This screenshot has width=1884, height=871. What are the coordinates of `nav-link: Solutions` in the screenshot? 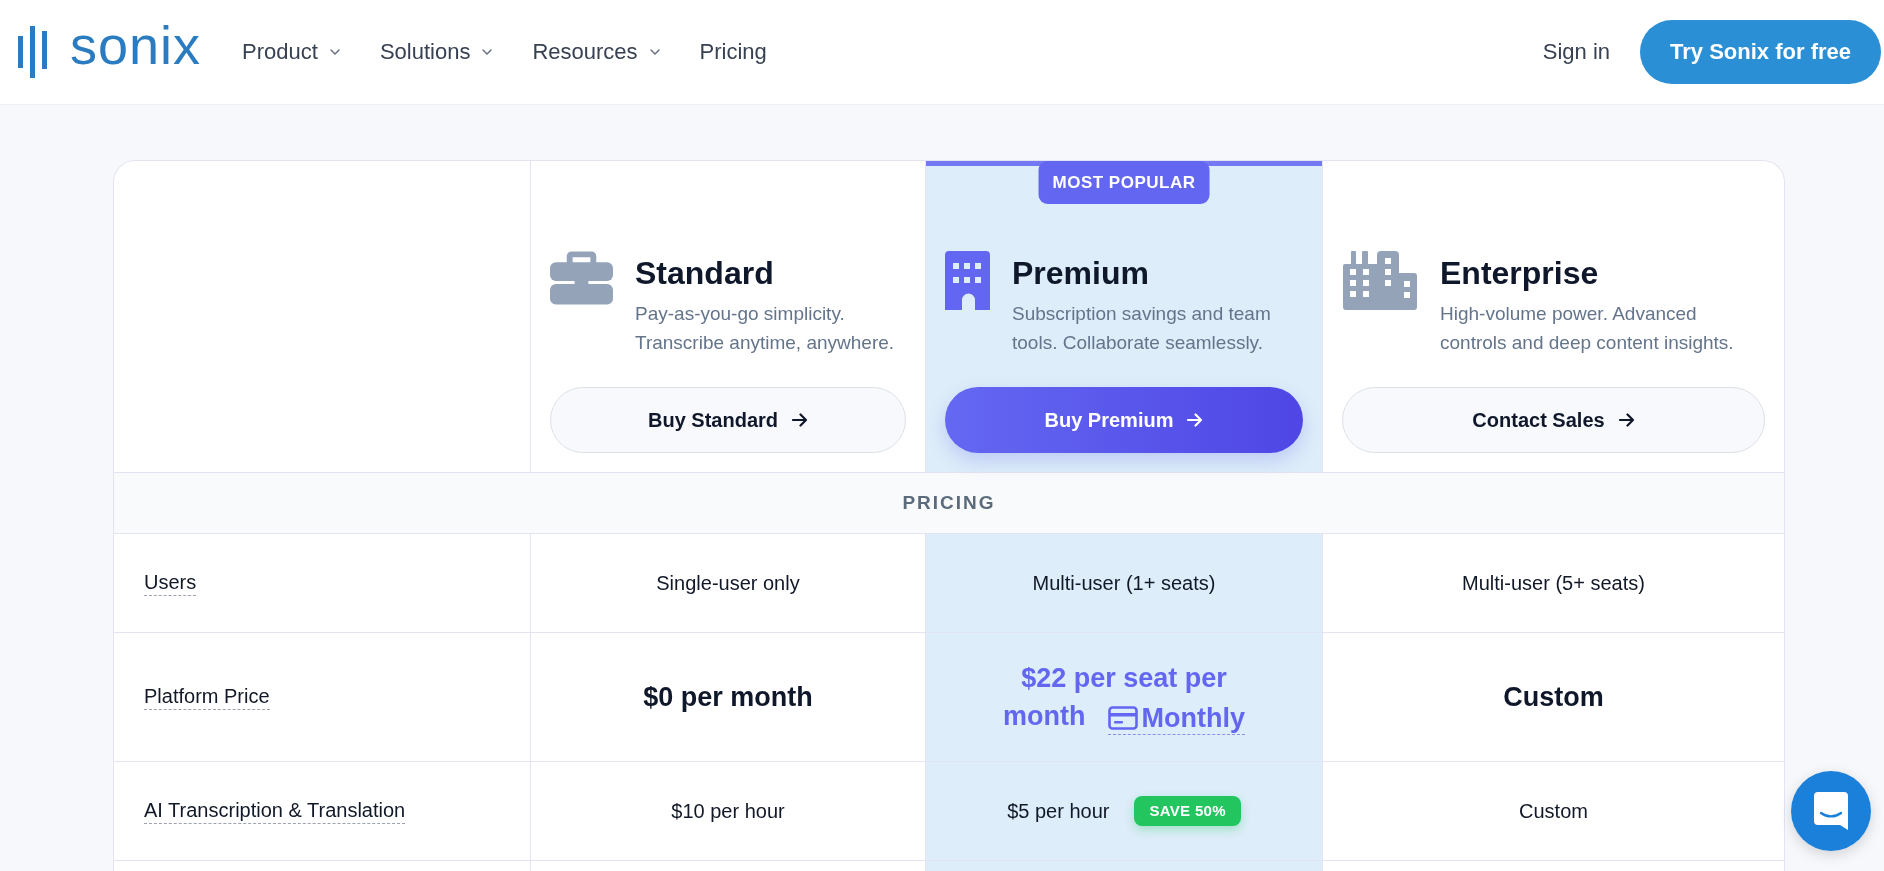 It's located at (436, 52).